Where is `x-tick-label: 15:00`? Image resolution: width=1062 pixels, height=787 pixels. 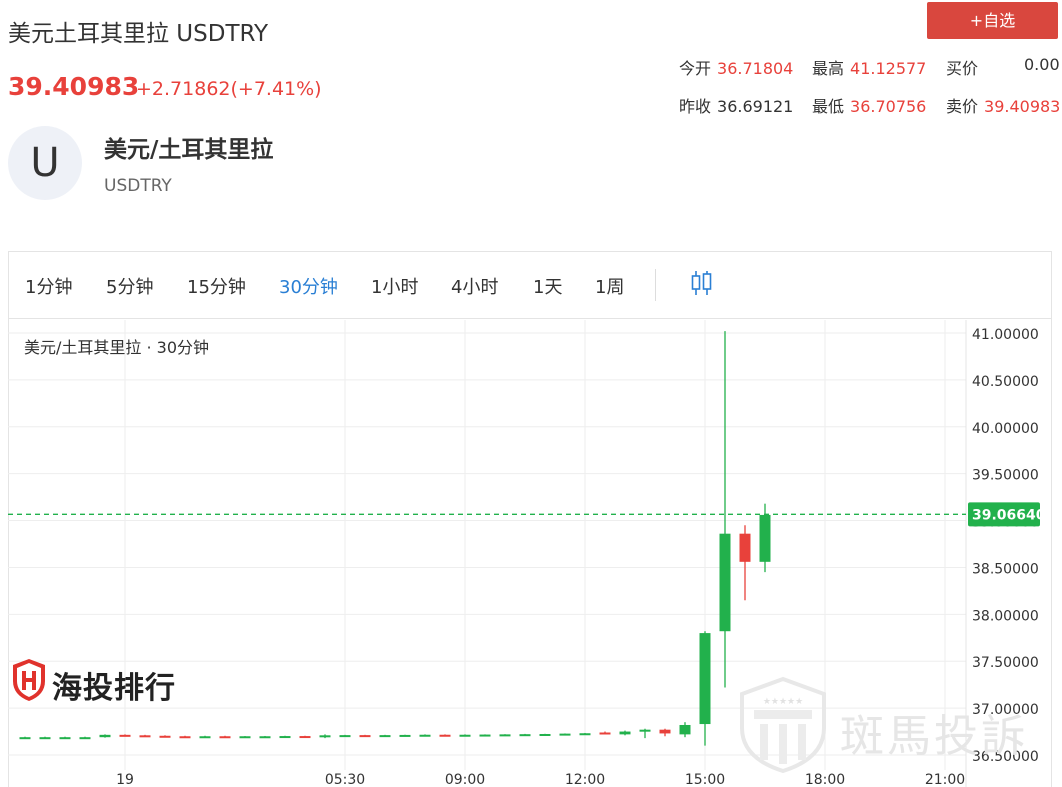 x-tick-label: 15:00 is located at coordinates (705, 779).